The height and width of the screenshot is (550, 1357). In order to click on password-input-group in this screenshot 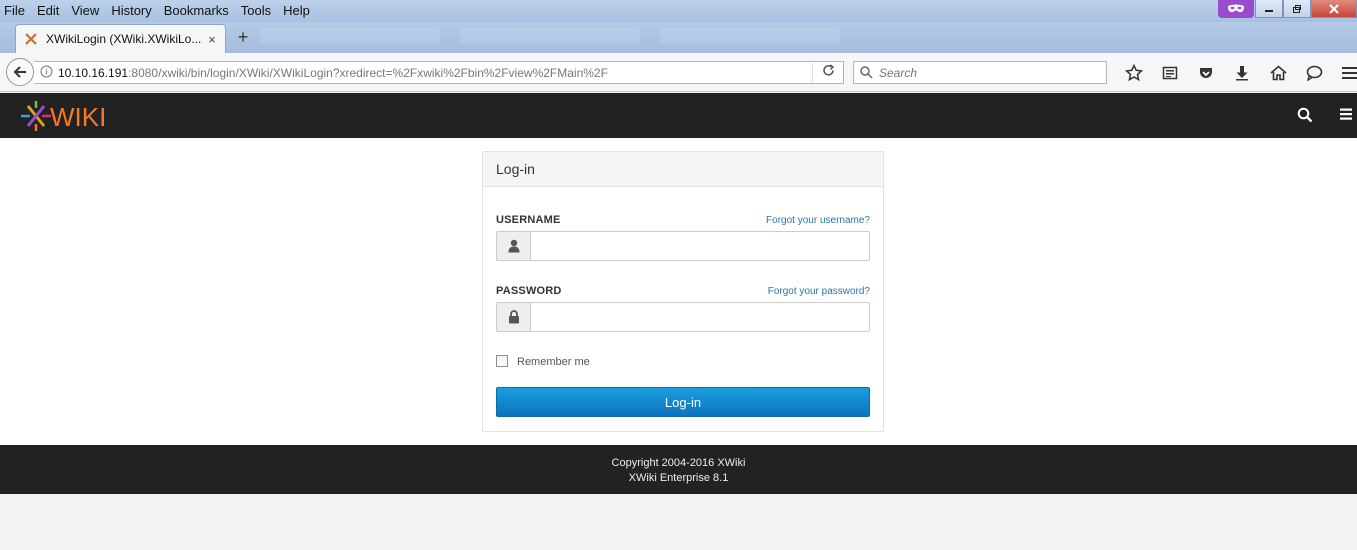, I will do `click(683, 317)`.